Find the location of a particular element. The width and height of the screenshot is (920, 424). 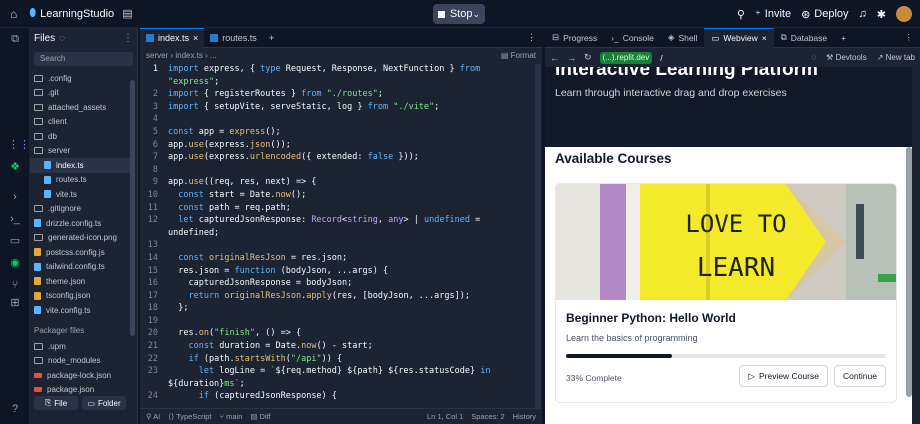

file-row: .upm is located at coordinates (80, 346).